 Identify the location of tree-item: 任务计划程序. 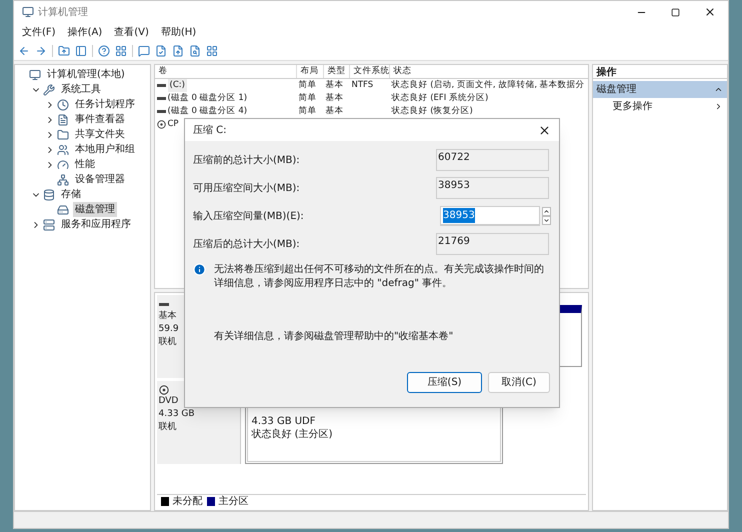
(105, 104).